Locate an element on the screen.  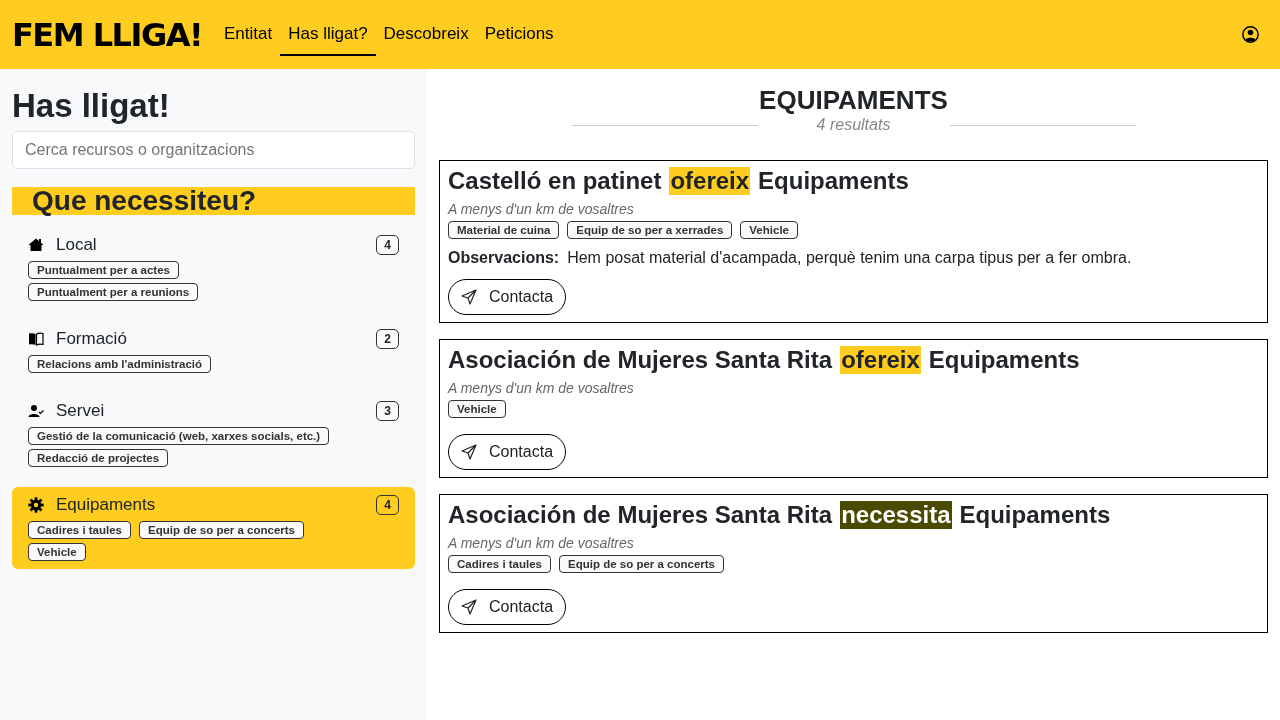
section-title: EQUIPAMENTS is located at coordinates (853, 100).